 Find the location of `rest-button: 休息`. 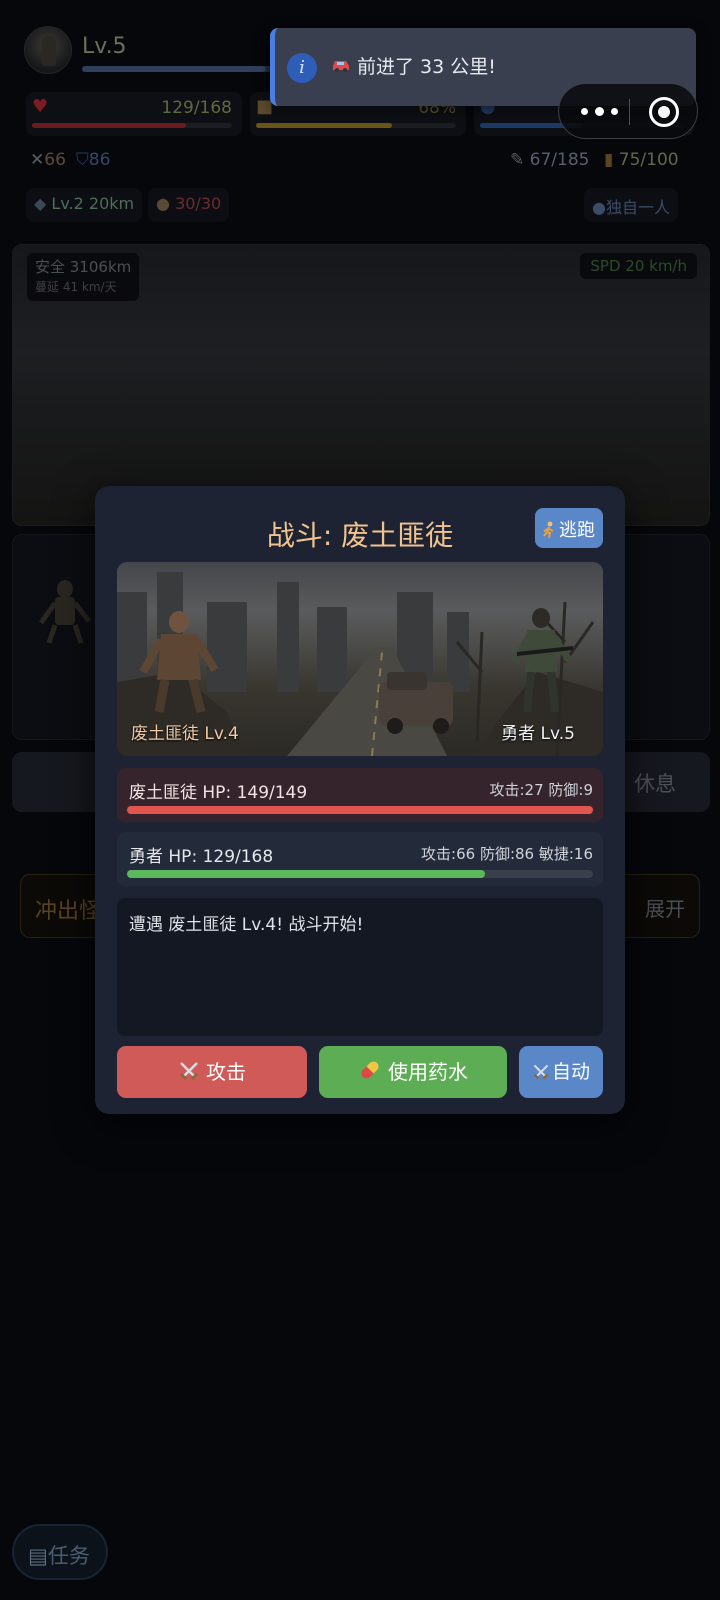

rest-button: 休息 is located at coordinates (655, 783).